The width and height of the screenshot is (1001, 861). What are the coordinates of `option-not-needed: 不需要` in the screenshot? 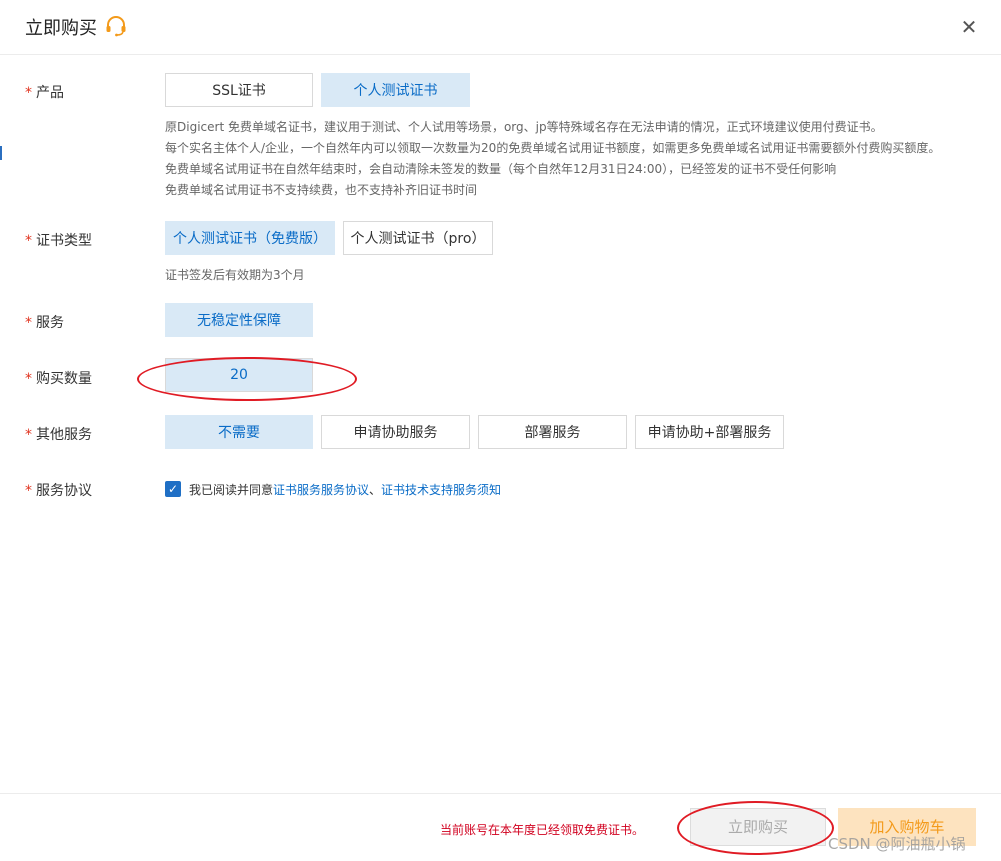 It's located at (239, 432).